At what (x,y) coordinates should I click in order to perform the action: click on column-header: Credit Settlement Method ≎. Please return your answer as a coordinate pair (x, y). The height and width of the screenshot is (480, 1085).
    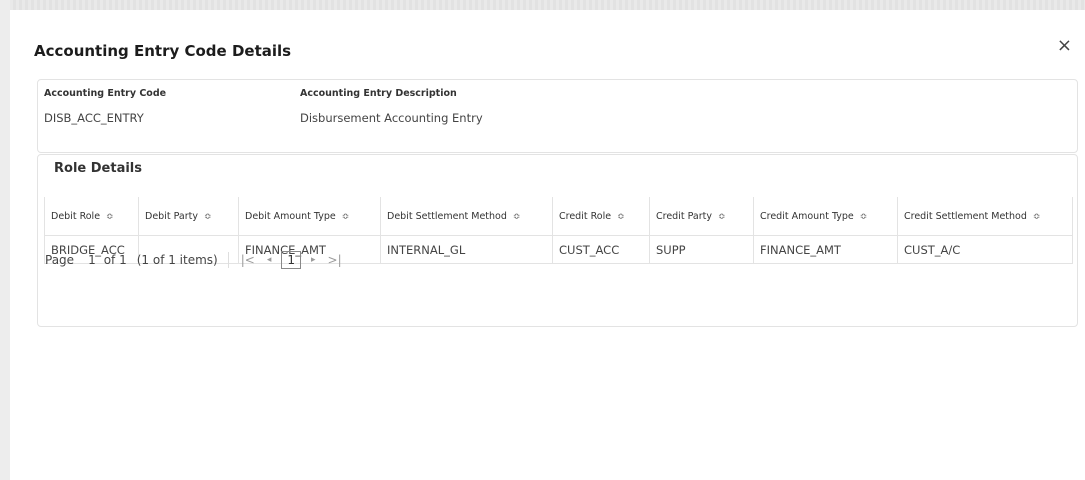
    Looking at the image, I should click on (985, 216).